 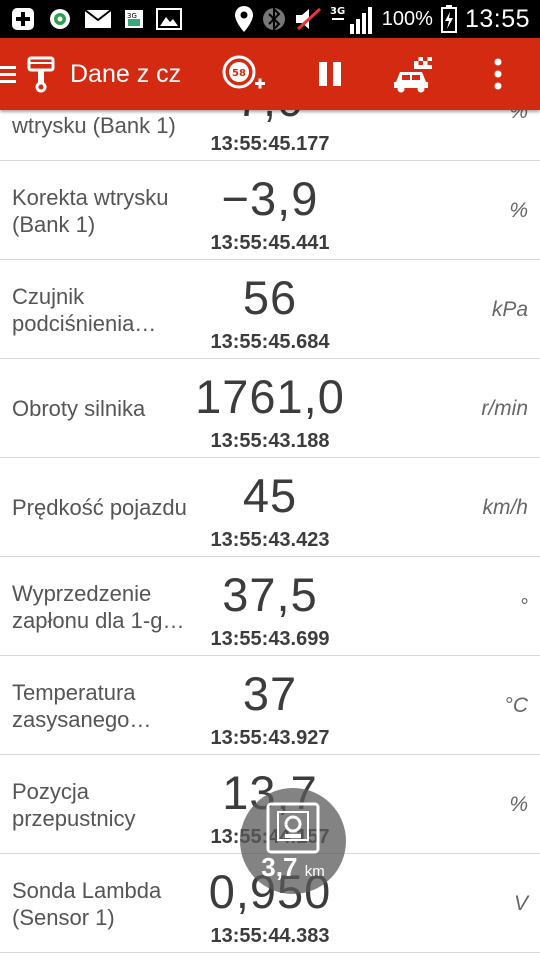 What do you see at coordinates (293, 841) in the screenshot?
I see `trip-fab-button: 3,7 km` at bounding box center [293, 841].